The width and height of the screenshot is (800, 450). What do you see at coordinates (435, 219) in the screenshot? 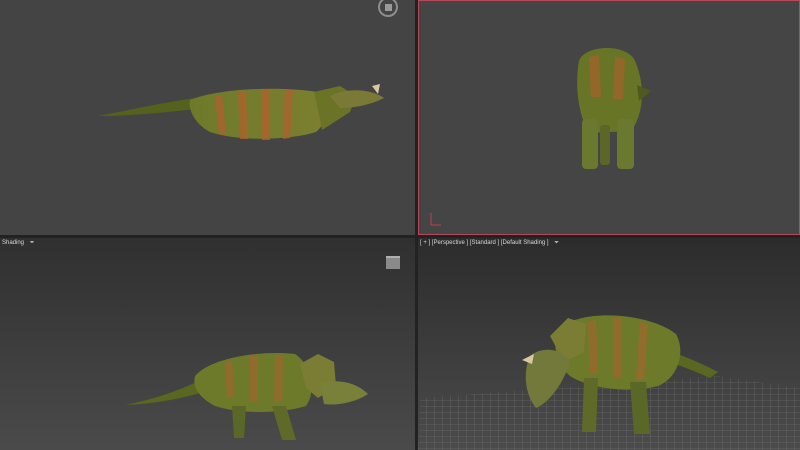
I see `axis-tripod-icon` at bounding box center [435, 219].